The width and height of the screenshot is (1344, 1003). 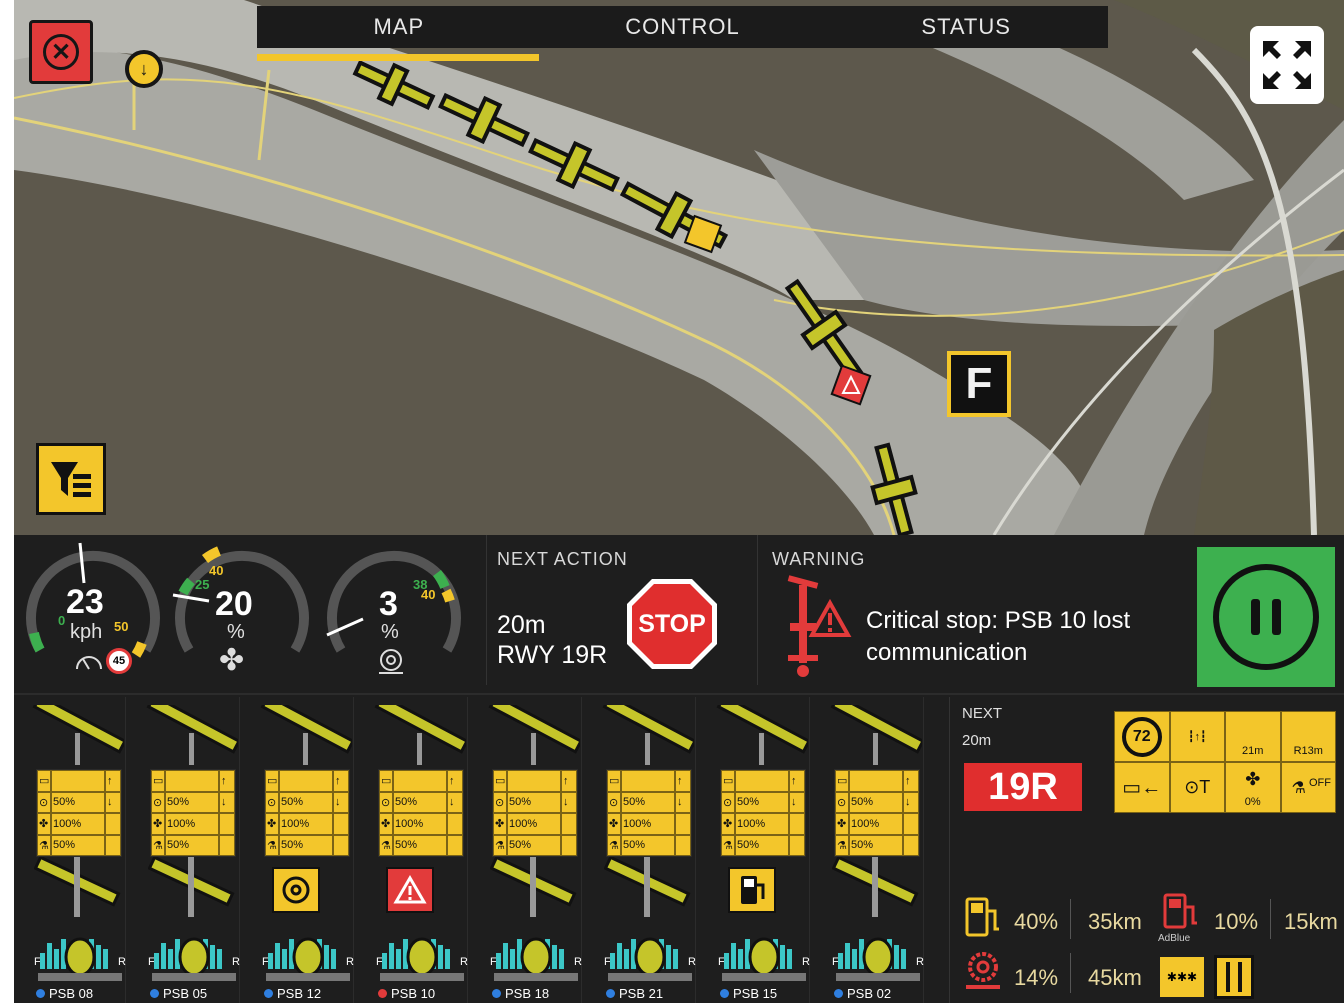 I want to click on fullscreen-button, so click(x=1287, y=65).